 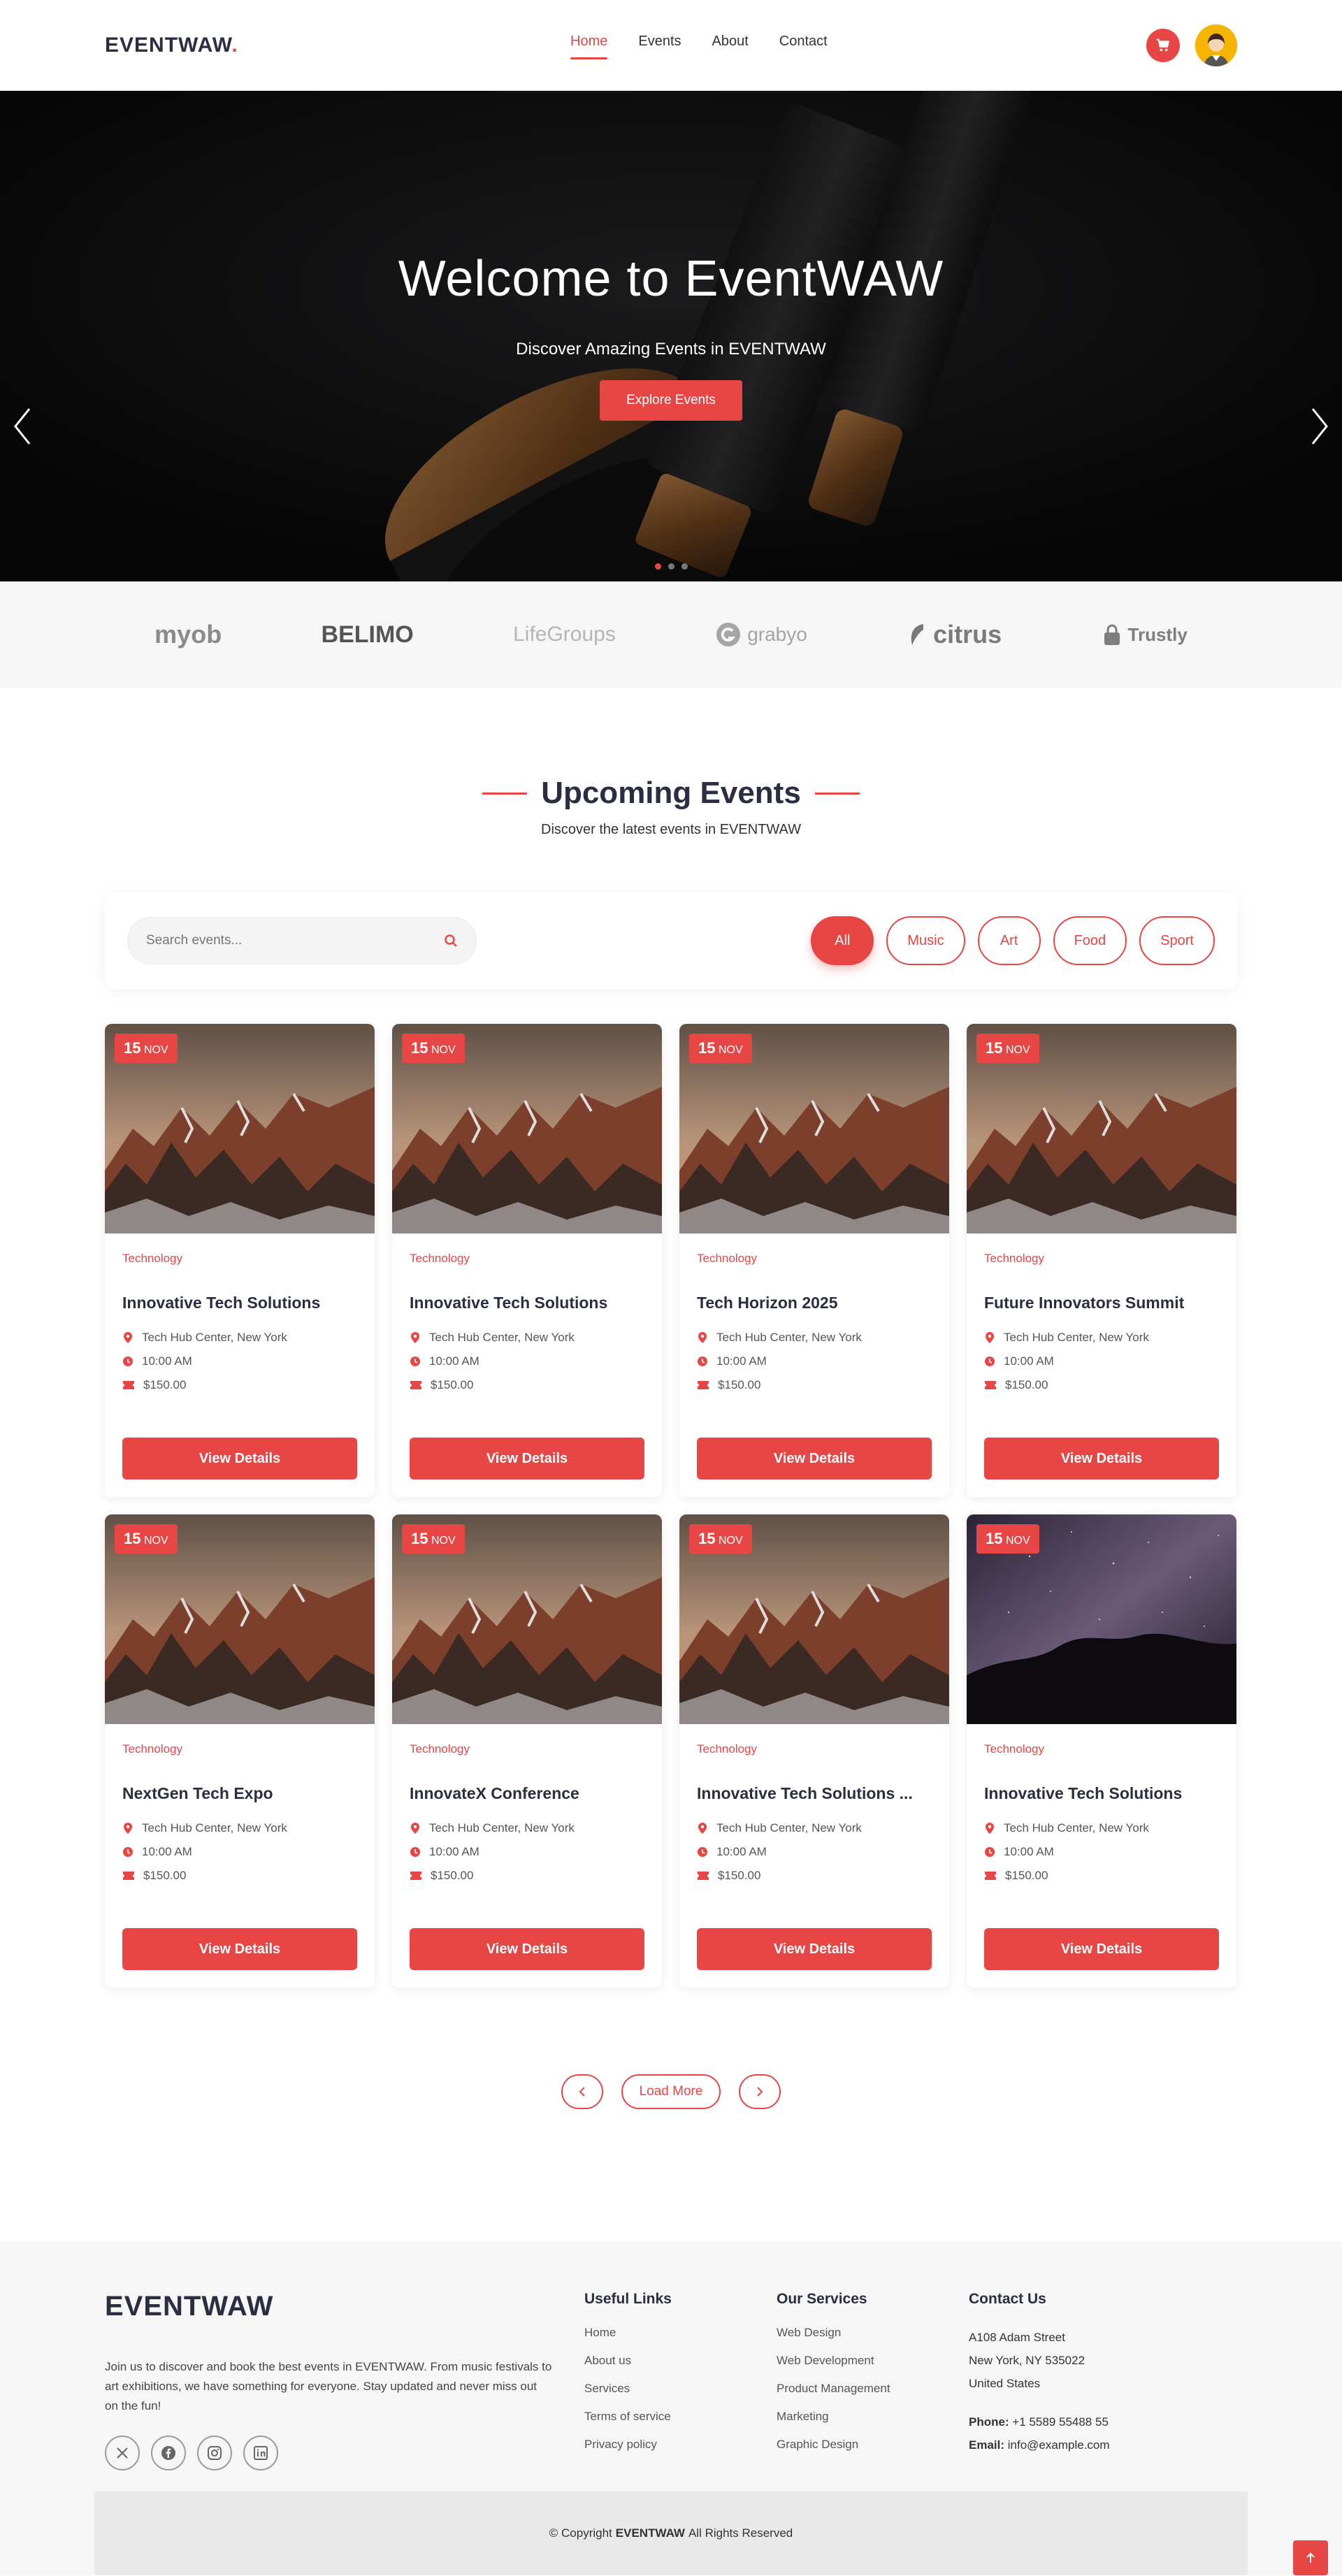 I want to click on footer-link-home: Home, so click(x=680, y=2333).